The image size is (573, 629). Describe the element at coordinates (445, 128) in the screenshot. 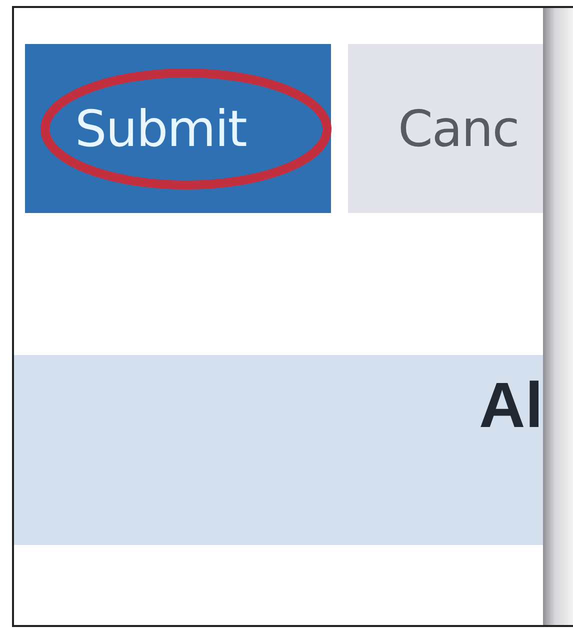

I see `cancel-button: Canc` at that location.